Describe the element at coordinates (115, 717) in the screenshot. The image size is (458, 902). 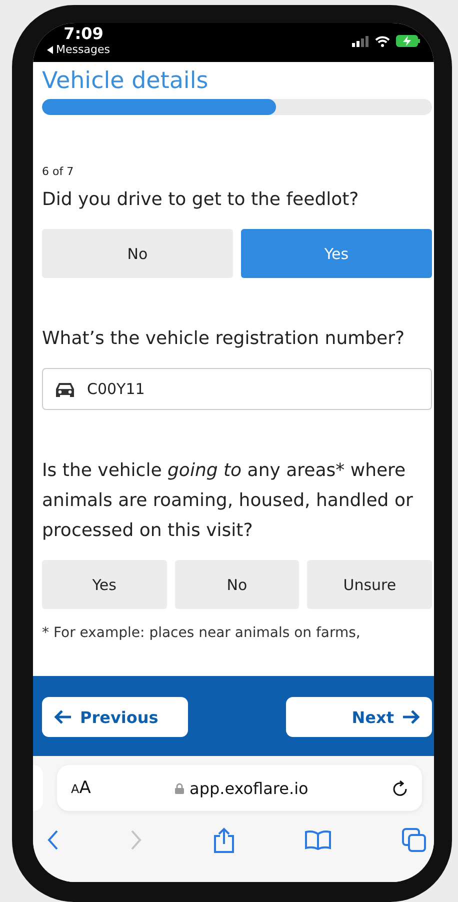
I see `previous-button: Previous` at that location.